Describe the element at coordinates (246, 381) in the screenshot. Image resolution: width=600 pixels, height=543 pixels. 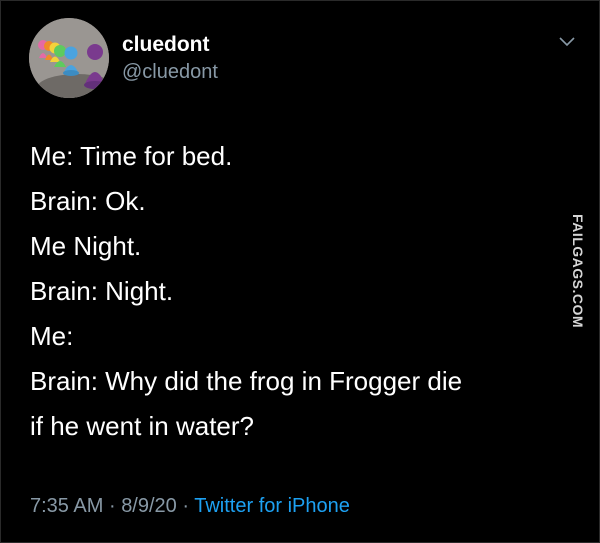
I see `tweet-line: Brain: Why did the frog in Frogger die` at that location.